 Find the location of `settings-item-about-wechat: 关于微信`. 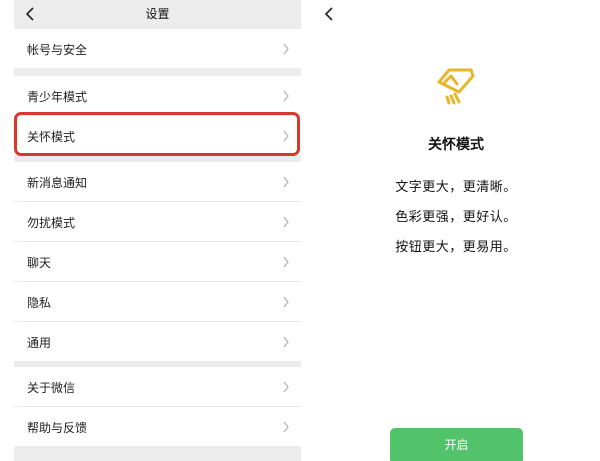

settings-item-about-wechat: 关于微信 is located at coordinates (157, 386).